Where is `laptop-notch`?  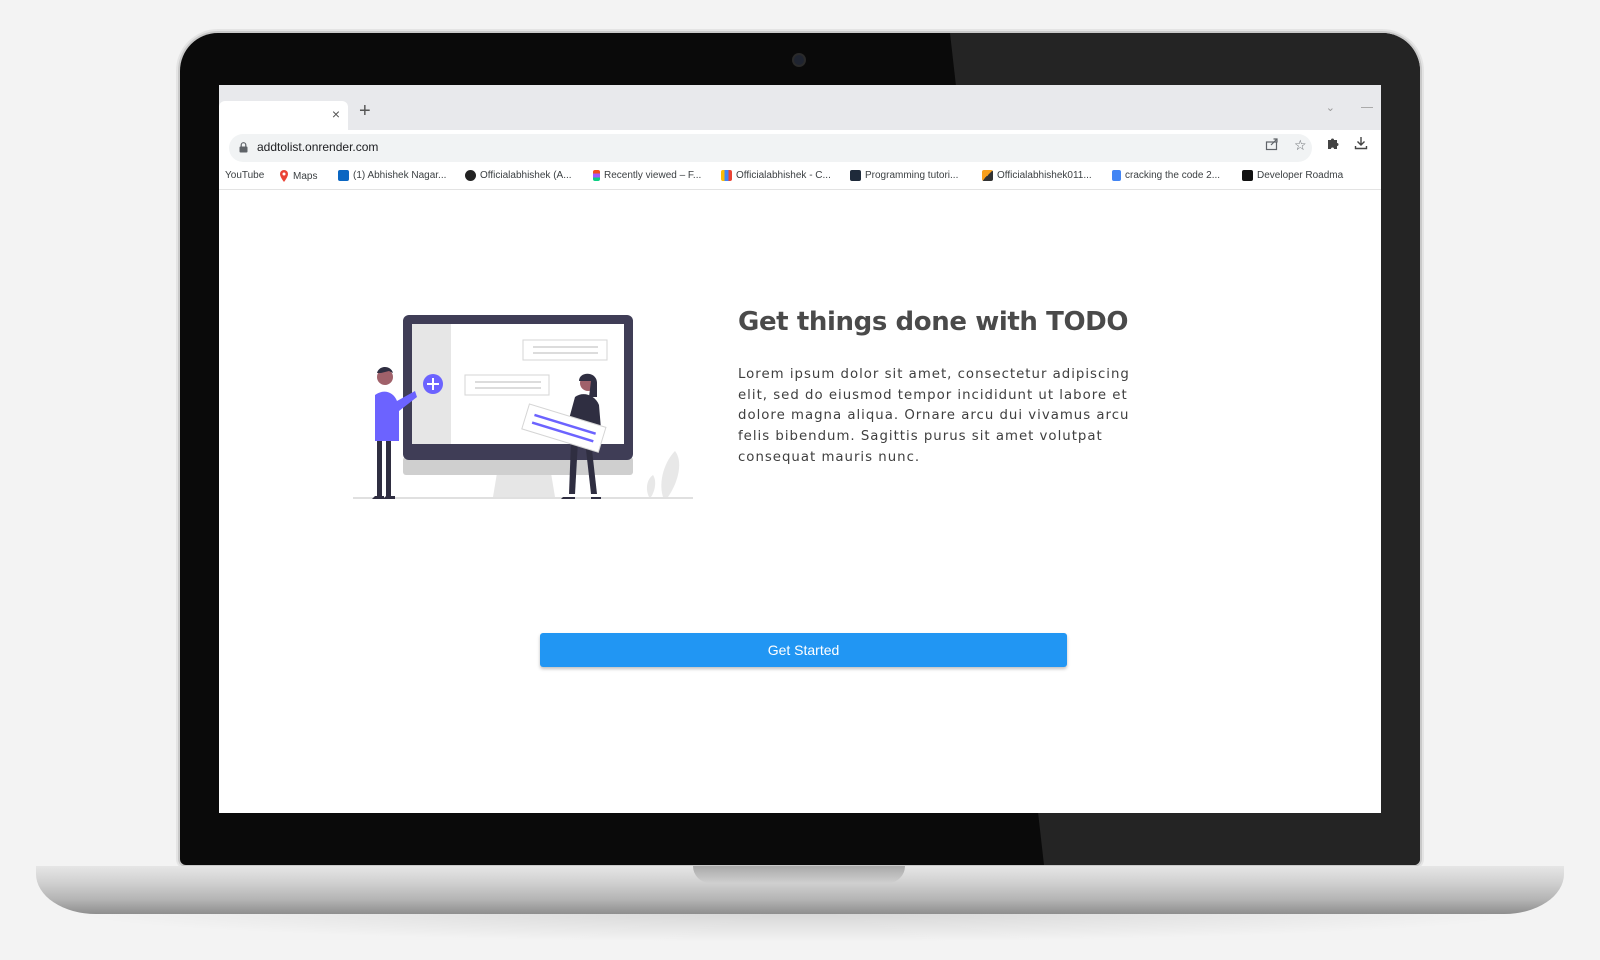 laptop-notch is located at coordinates (799, 874).